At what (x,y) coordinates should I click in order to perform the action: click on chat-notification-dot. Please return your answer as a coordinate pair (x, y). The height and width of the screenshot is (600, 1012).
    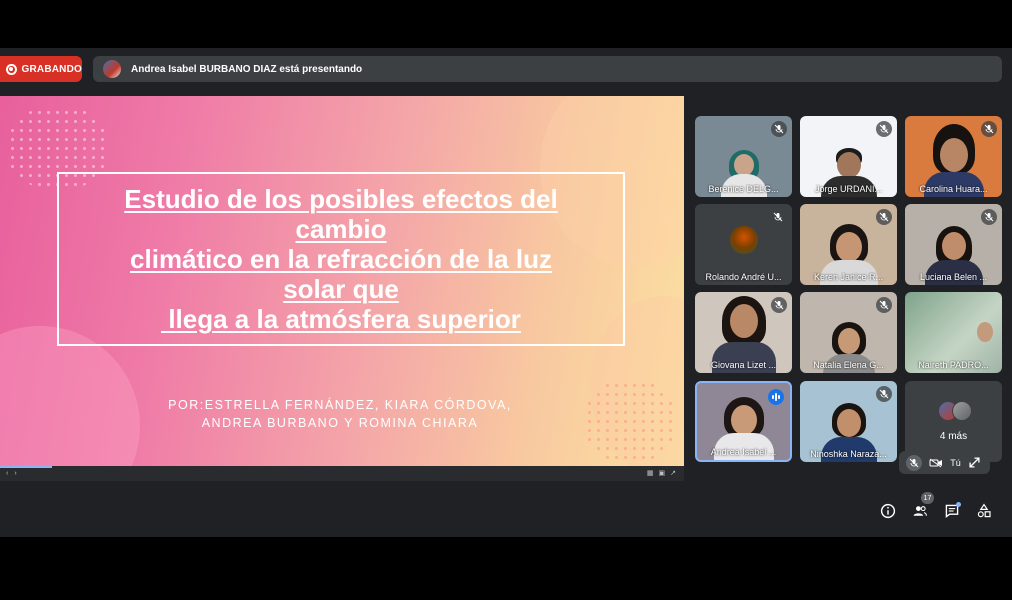
    Looking at the image, I should click on (958, 504).